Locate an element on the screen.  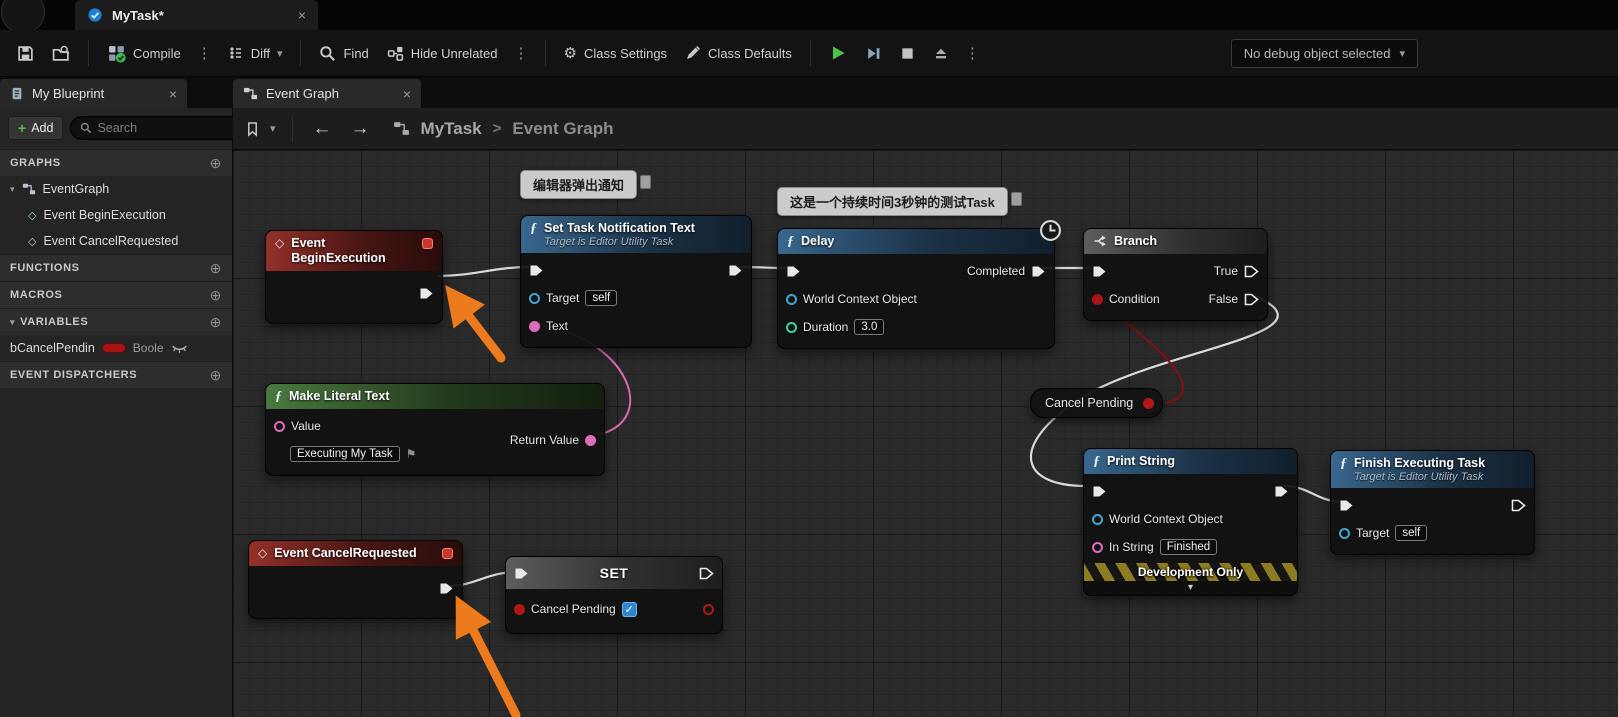
expand-node-chevron: ▾ is located at coordinates (1190, 588).